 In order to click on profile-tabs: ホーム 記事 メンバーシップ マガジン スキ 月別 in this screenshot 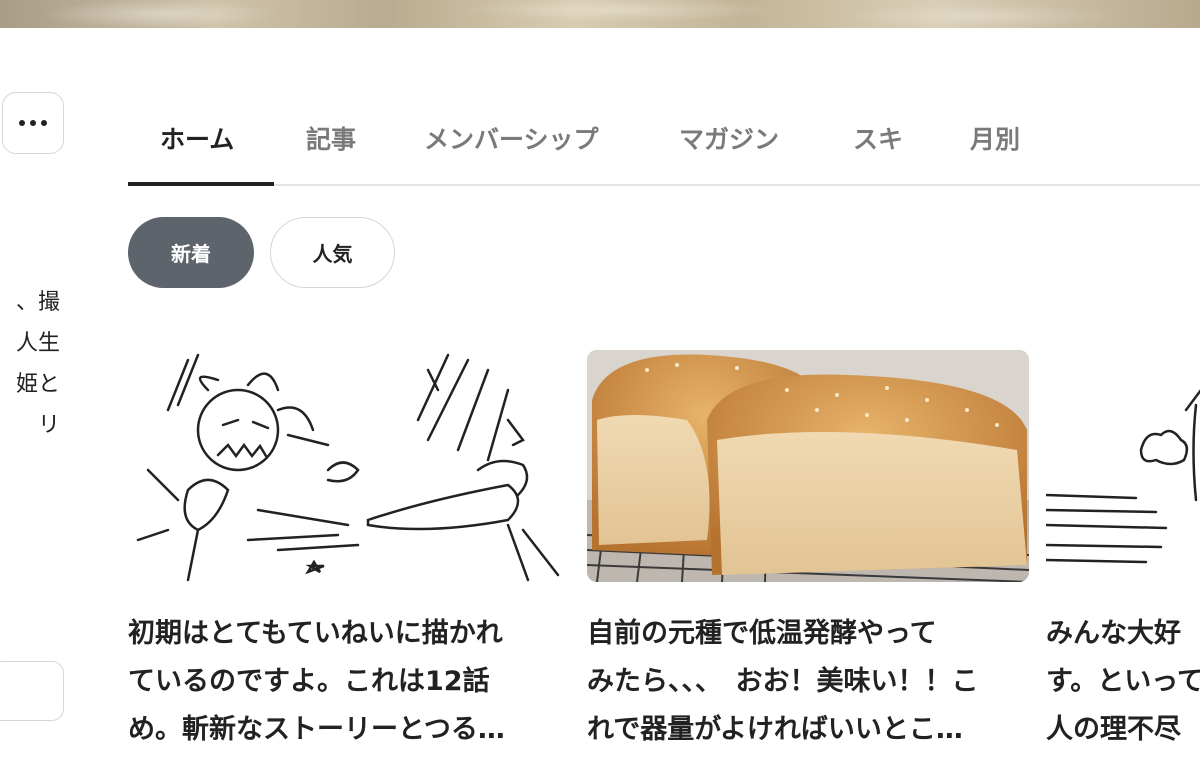, I will do `click(664, 143)`.